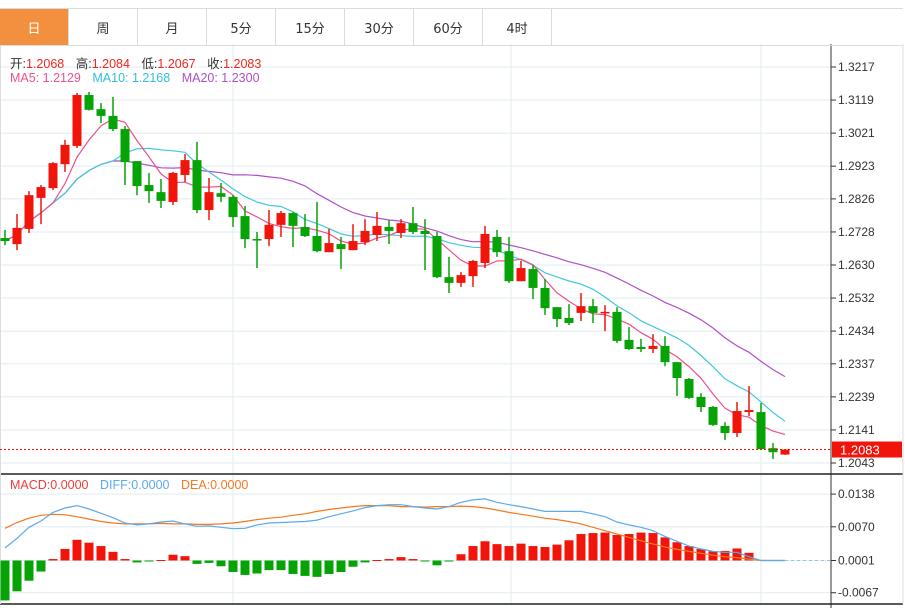 This screenshot has width=905, height=608. What do you see at coordinates (856, 527) in the screenshot?
I see `macd-tick-label: 0.0070` at bounding box center [856, 527].